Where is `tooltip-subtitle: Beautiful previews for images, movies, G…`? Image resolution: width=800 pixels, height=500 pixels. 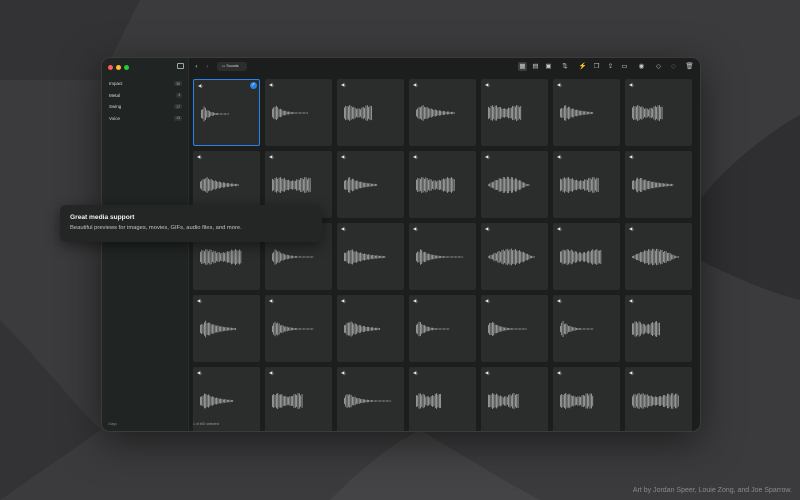 tooltip-subtitle: Beautiful previews for images, movies, G… is located at coordinates (156, 228).